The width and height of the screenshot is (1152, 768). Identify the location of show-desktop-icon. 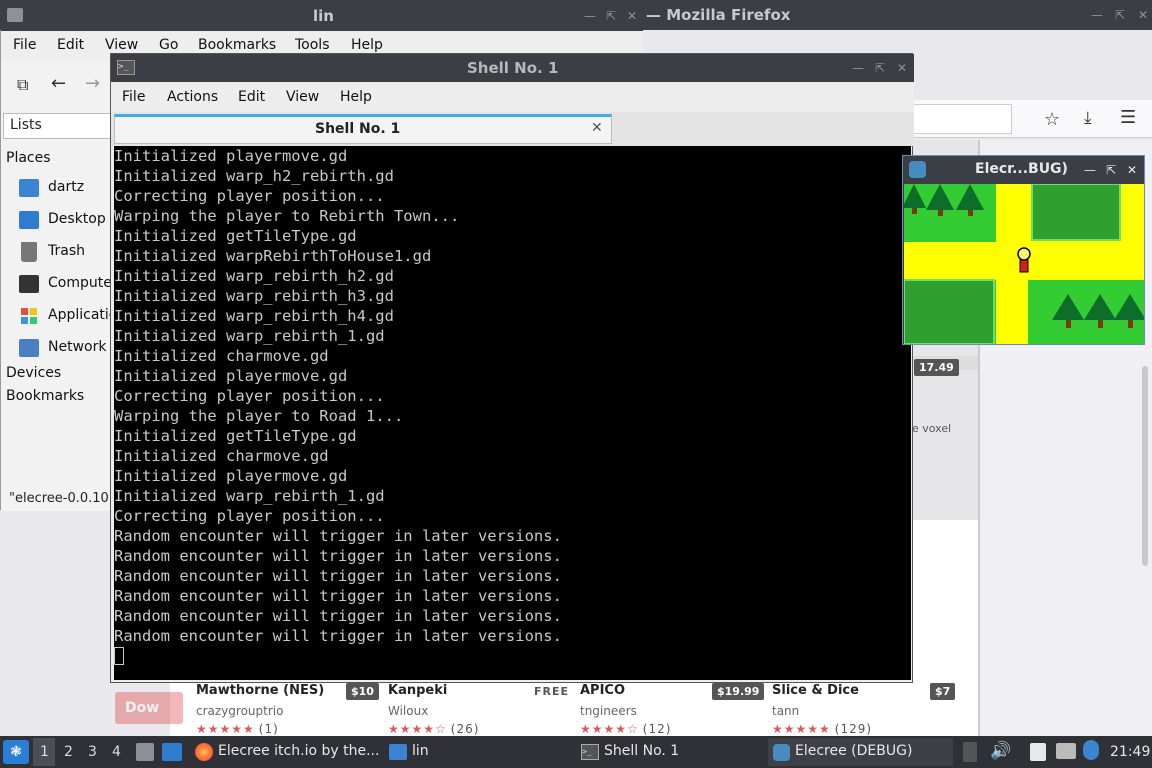
(172, 752).